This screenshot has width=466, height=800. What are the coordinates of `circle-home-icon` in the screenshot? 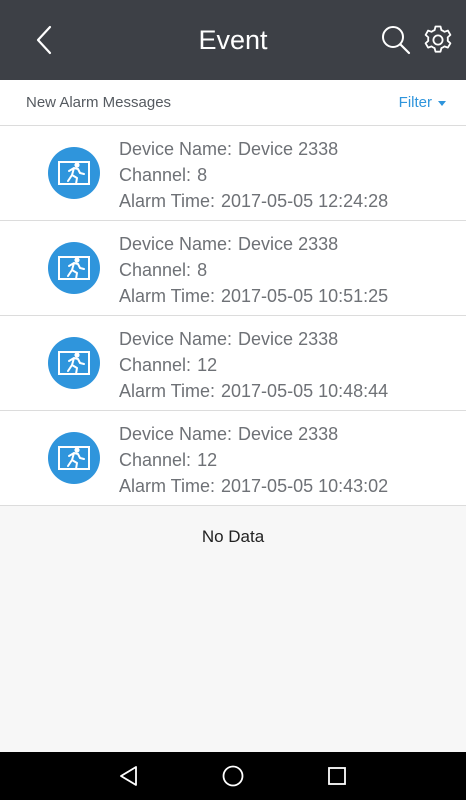 It's located at (233, 776).